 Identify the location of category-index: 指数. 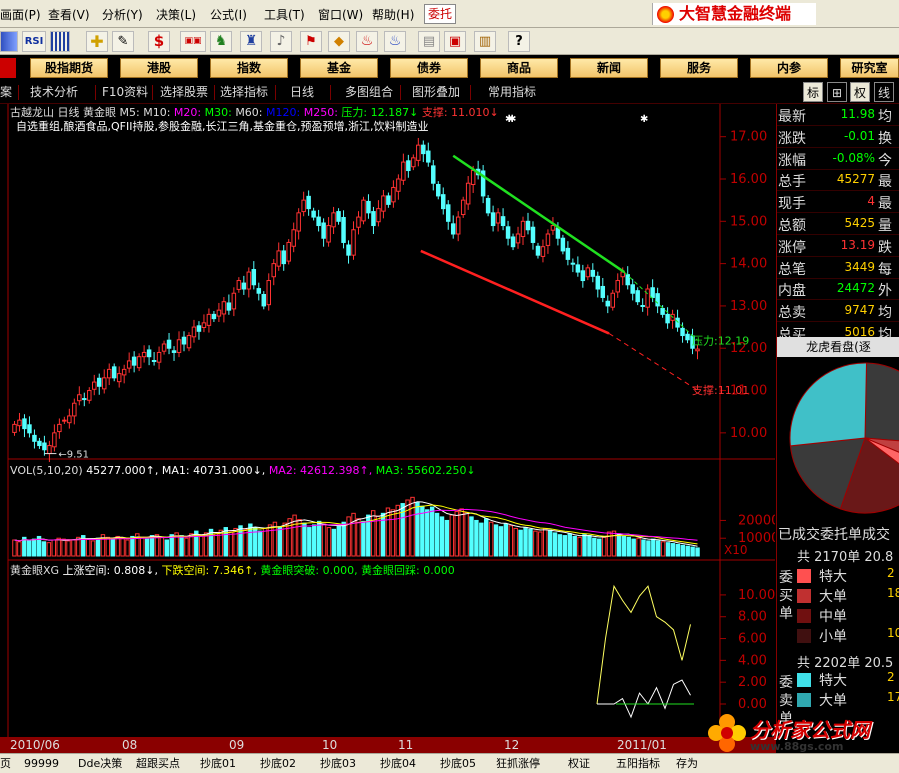
(249, 68).